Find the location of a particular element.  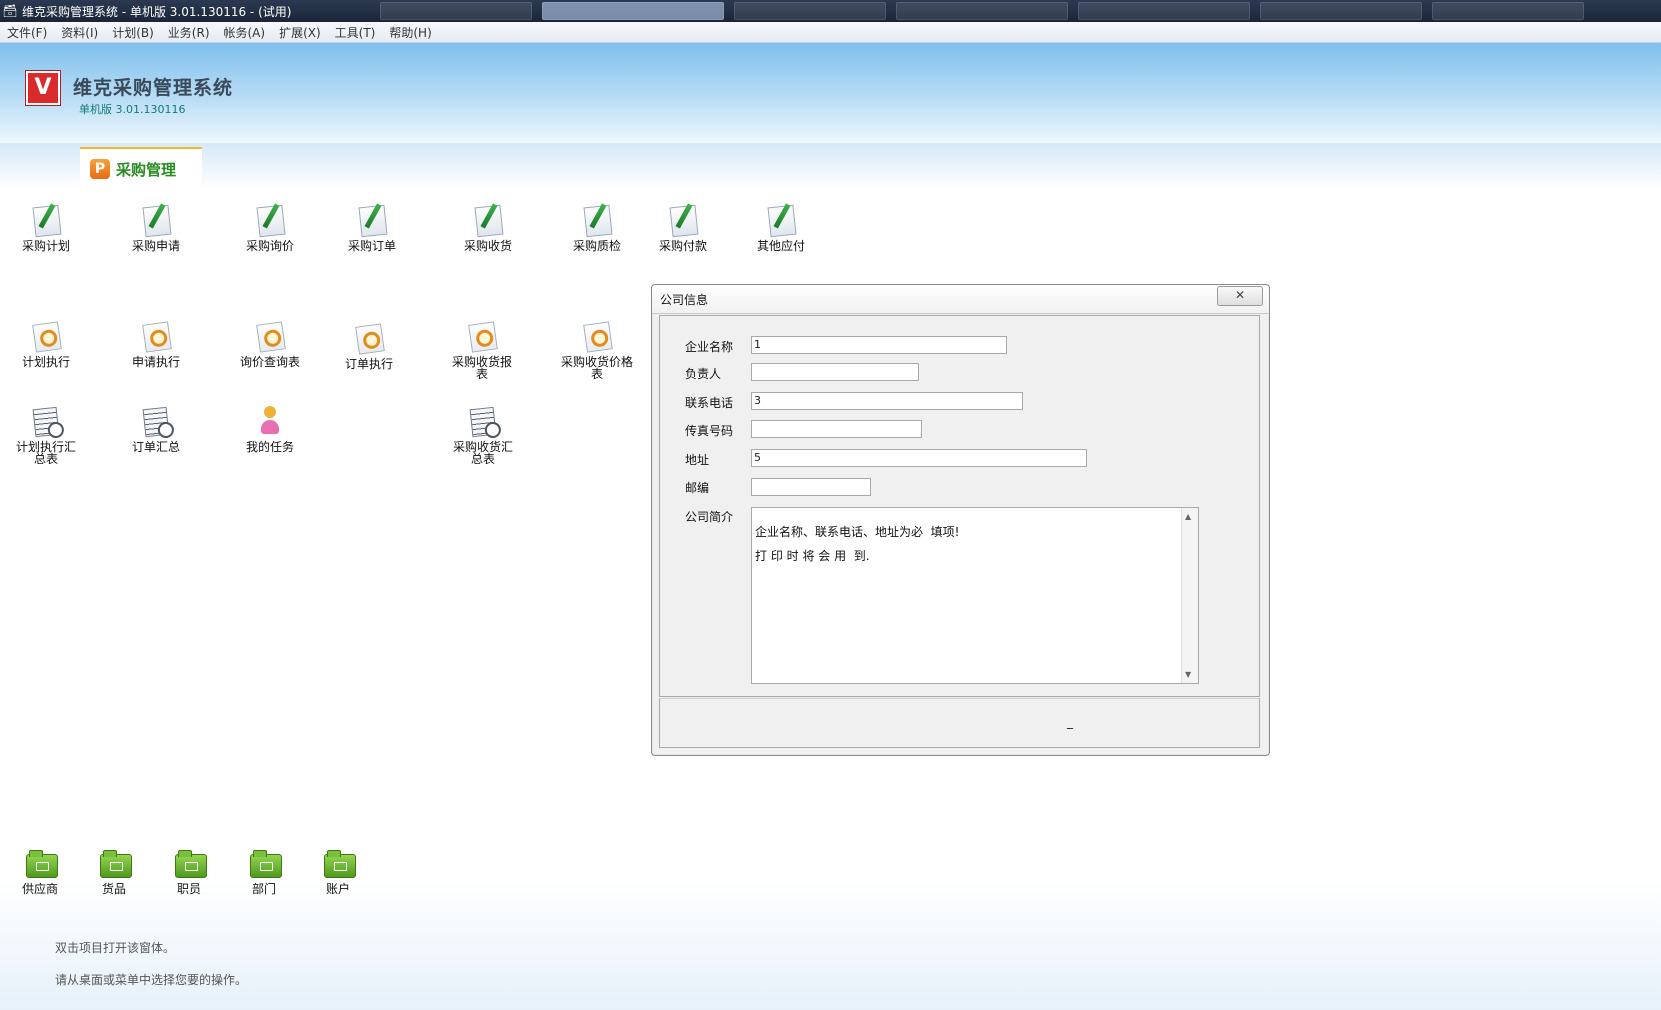

hint-double-click: 双击项目打开该窗体。 is located at coordinates (115, 948).